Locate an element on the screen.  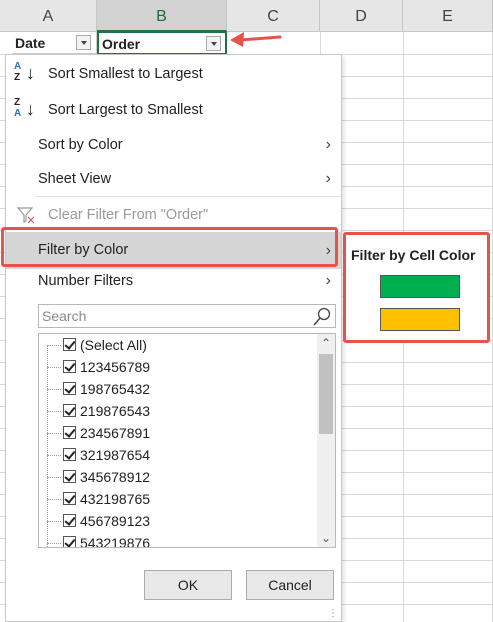
date-header-label: Date is located at coordinates (30, 43).